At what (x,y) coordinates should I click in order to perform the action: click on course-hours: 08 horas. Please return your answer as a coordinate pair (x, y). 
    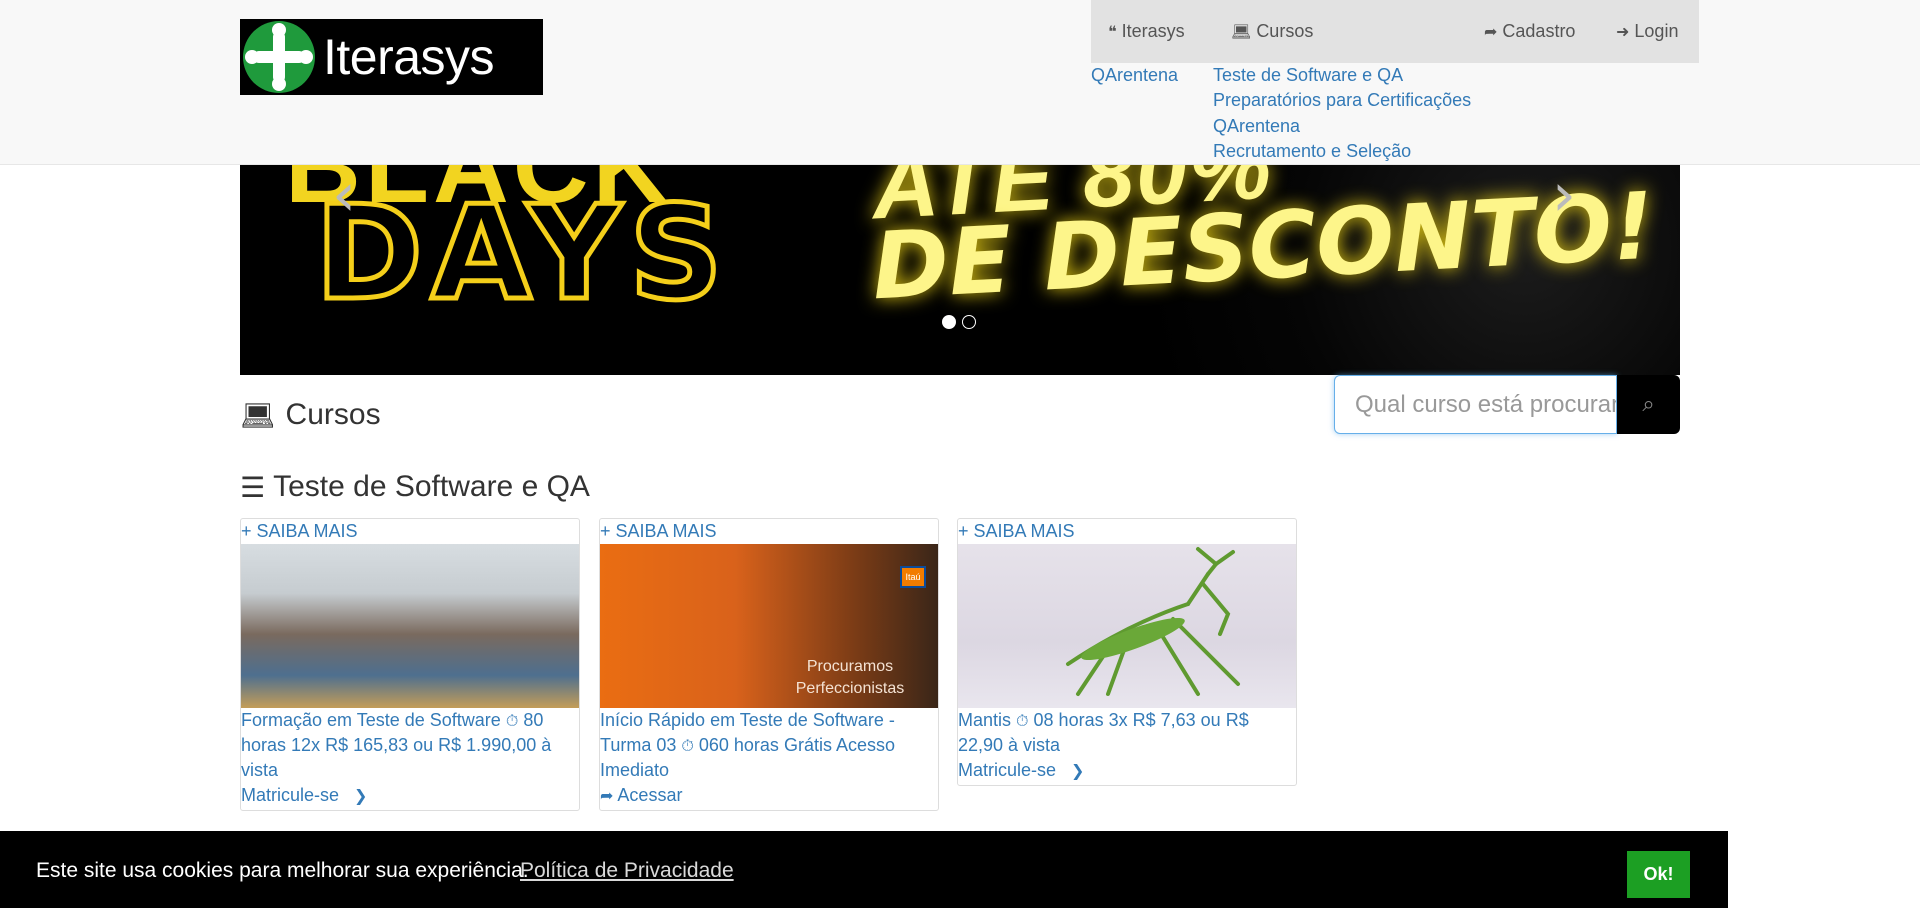
    Looking at the image, I should click on (1068, 720).